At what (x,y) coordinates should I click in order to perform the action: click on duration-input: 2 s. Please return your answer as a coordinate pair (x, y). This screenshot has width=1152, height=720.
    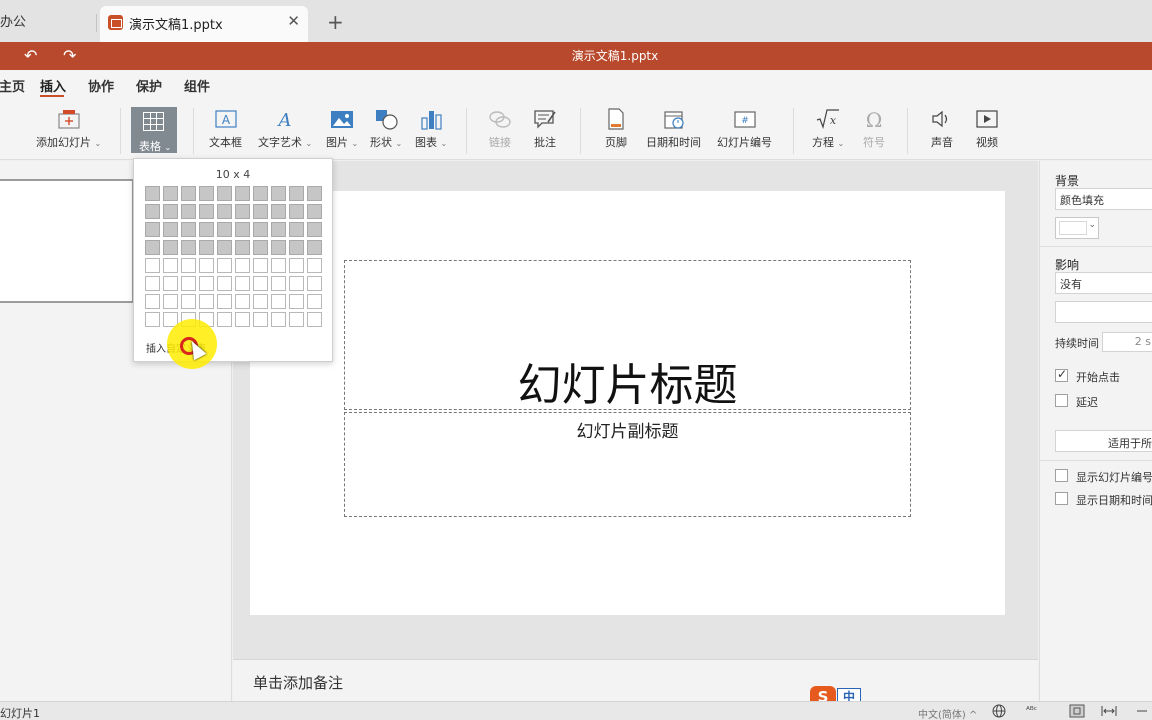
    Looking at the image, I should click on (1127, 342).